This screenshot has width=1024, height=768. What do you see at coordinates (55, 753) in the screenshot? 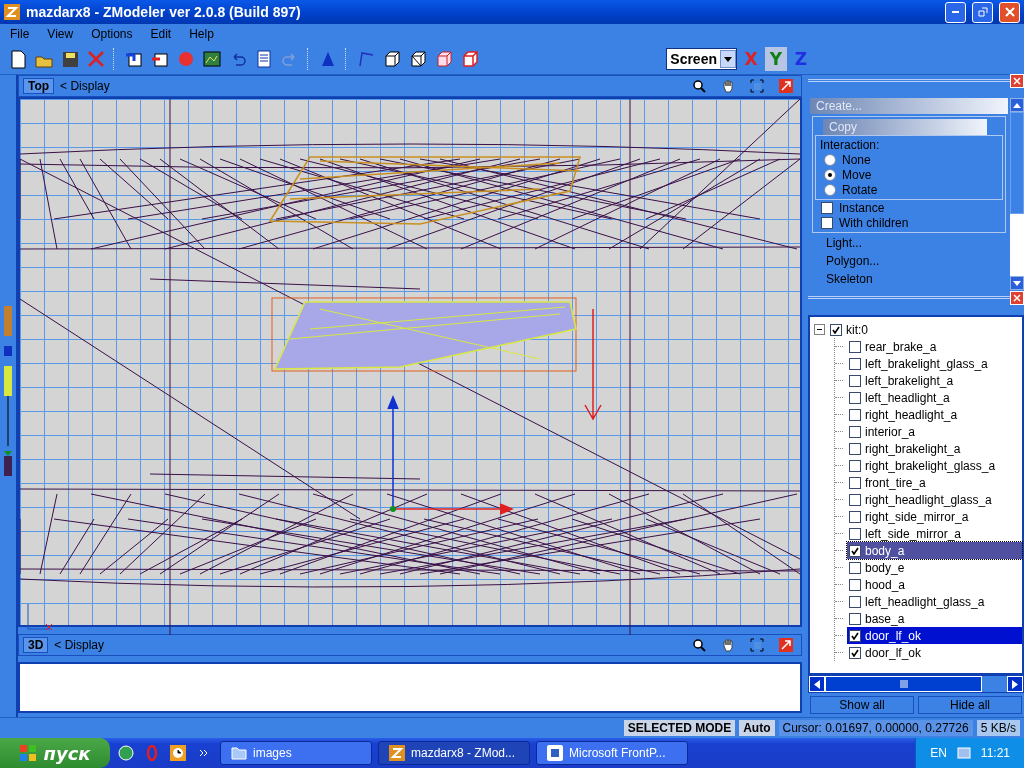
I see `start-button: пуск` at bounding box center [55, 753].